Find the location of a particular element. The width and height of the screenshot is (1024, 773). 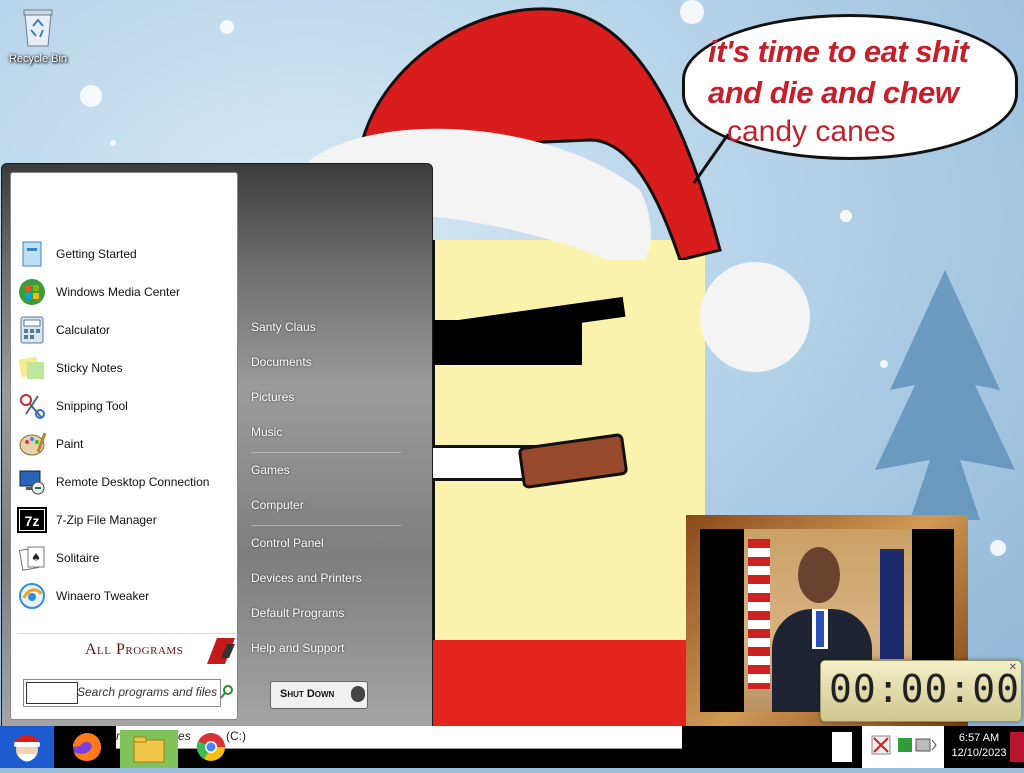

speech-line-1: it's time to eat shit is located at coordinates (838, 51).